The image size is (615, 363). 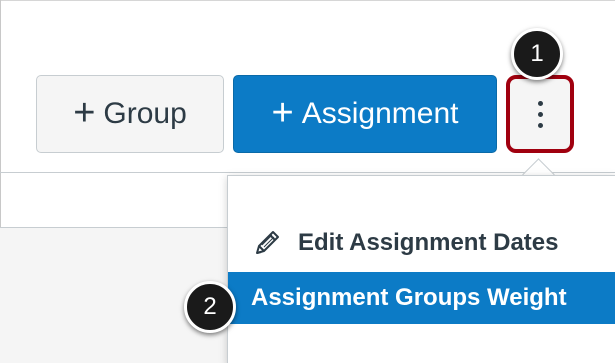 What do you see at coordinates (307, 0) in the screenshot?
I see `top-border` at bounding box center [307, 0].